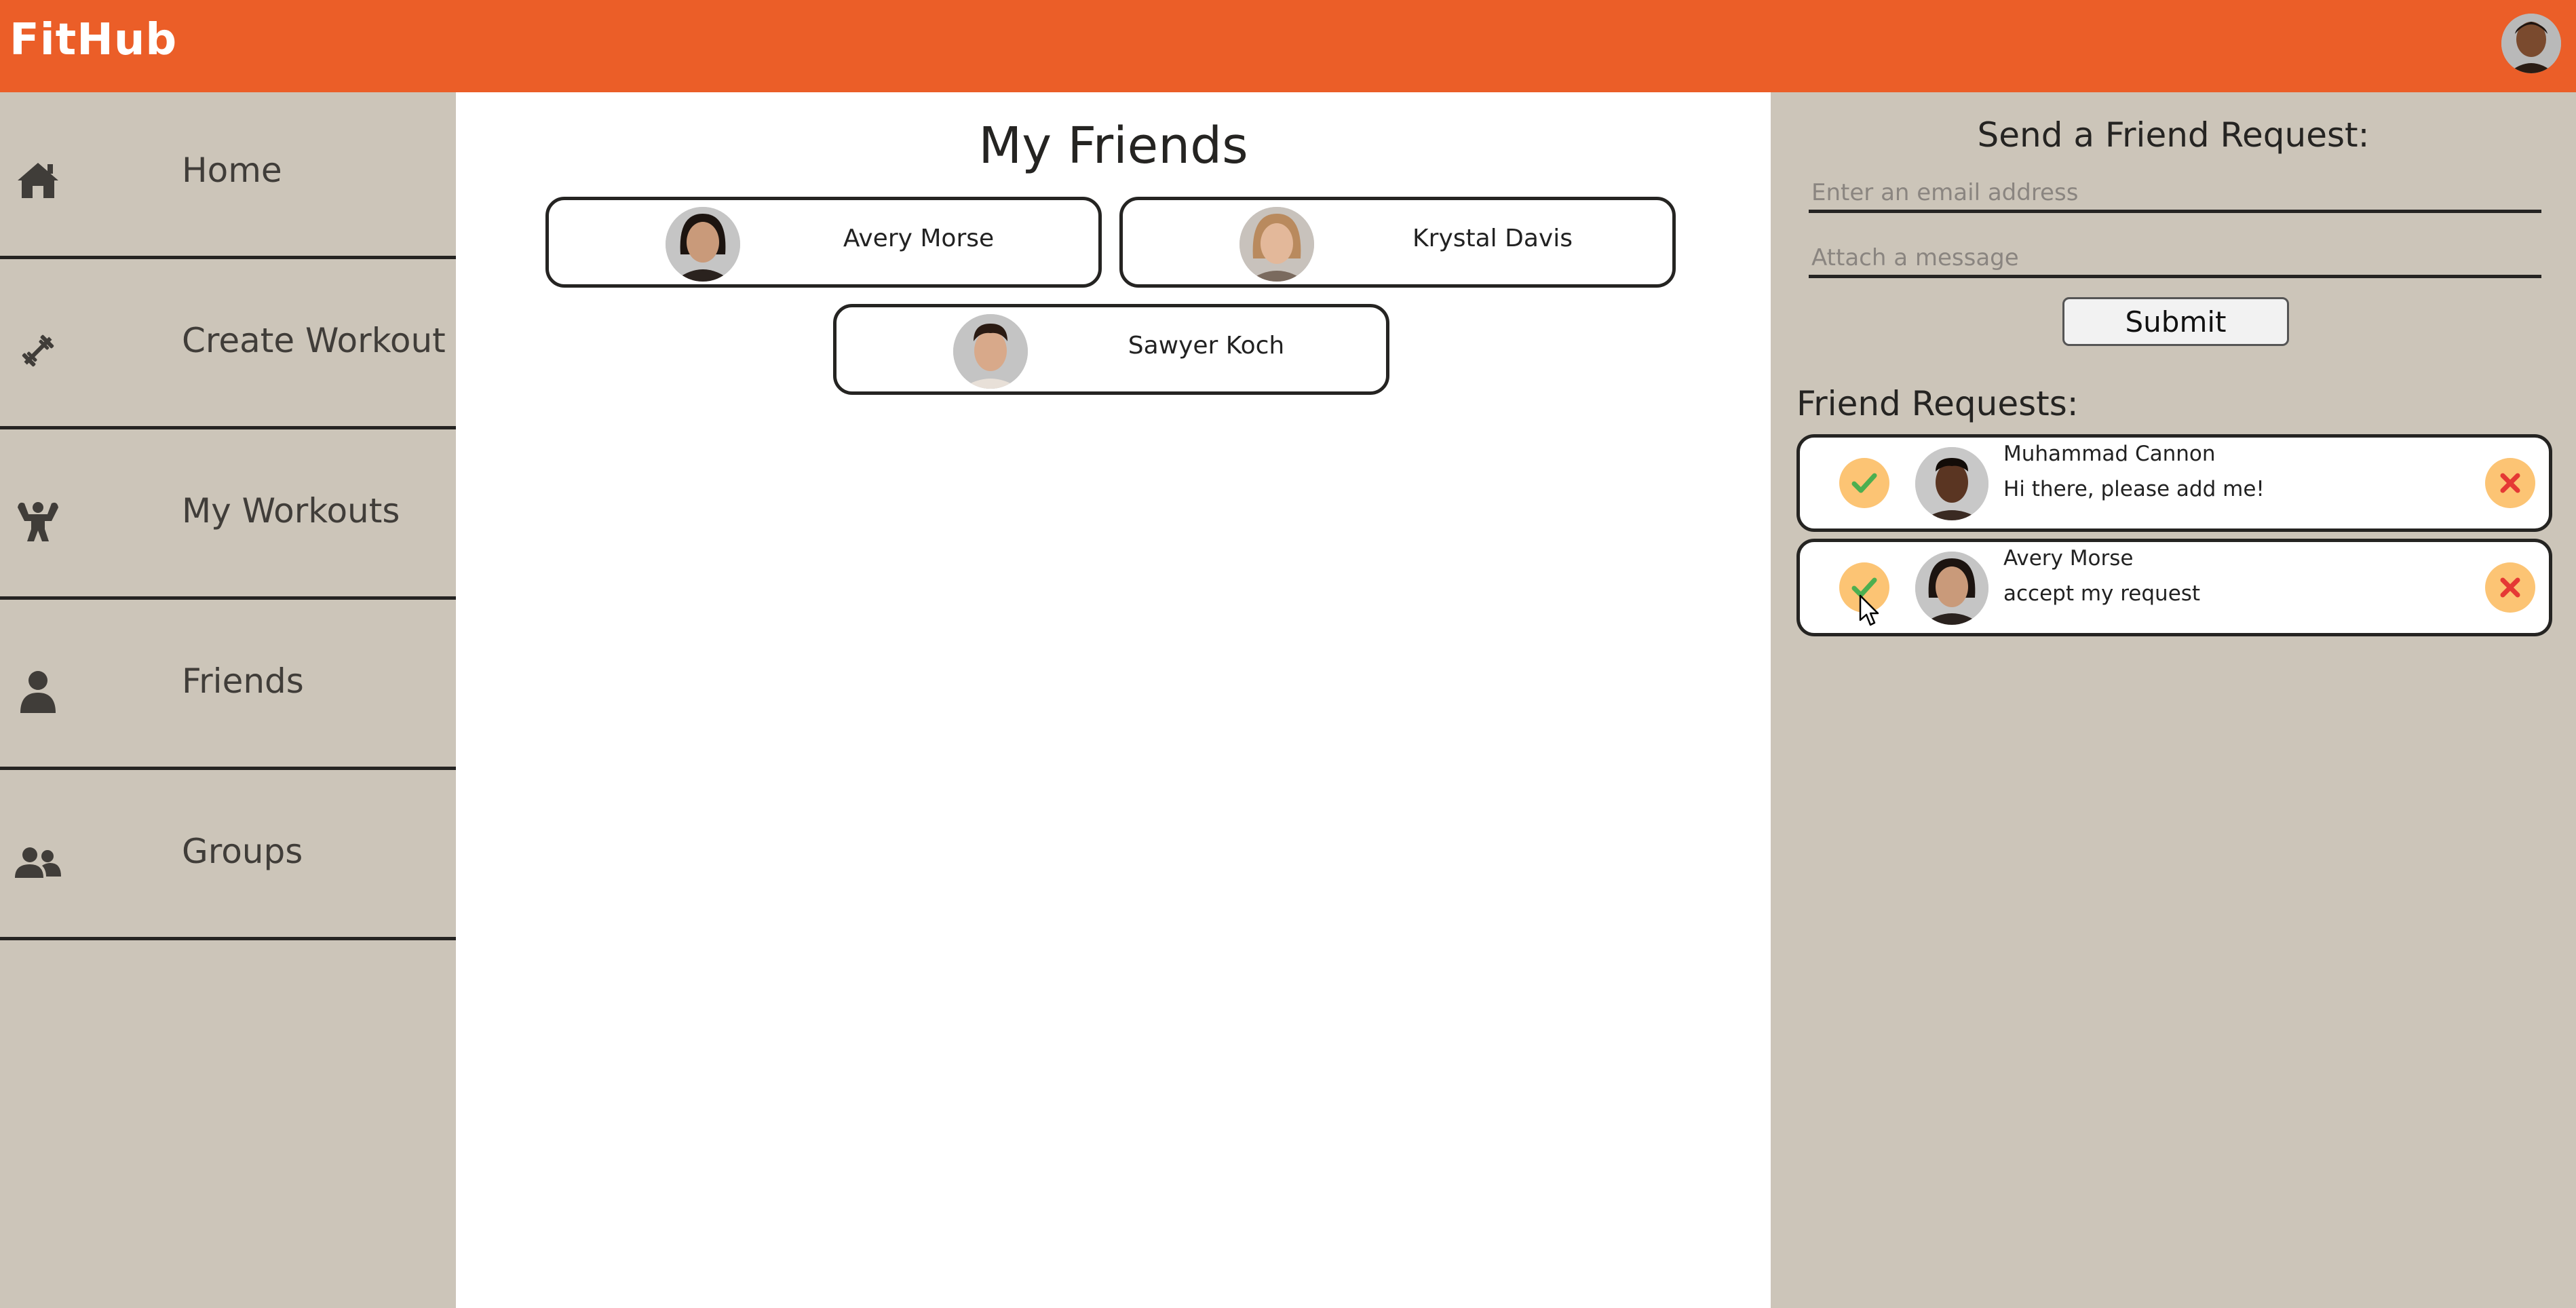 Image resolution: width=2576 pixels, height=1308 pixels. Describe the element at coordinates (242, 851) in the screenshot. I see `sidebar-item-label: Groups` at that location.